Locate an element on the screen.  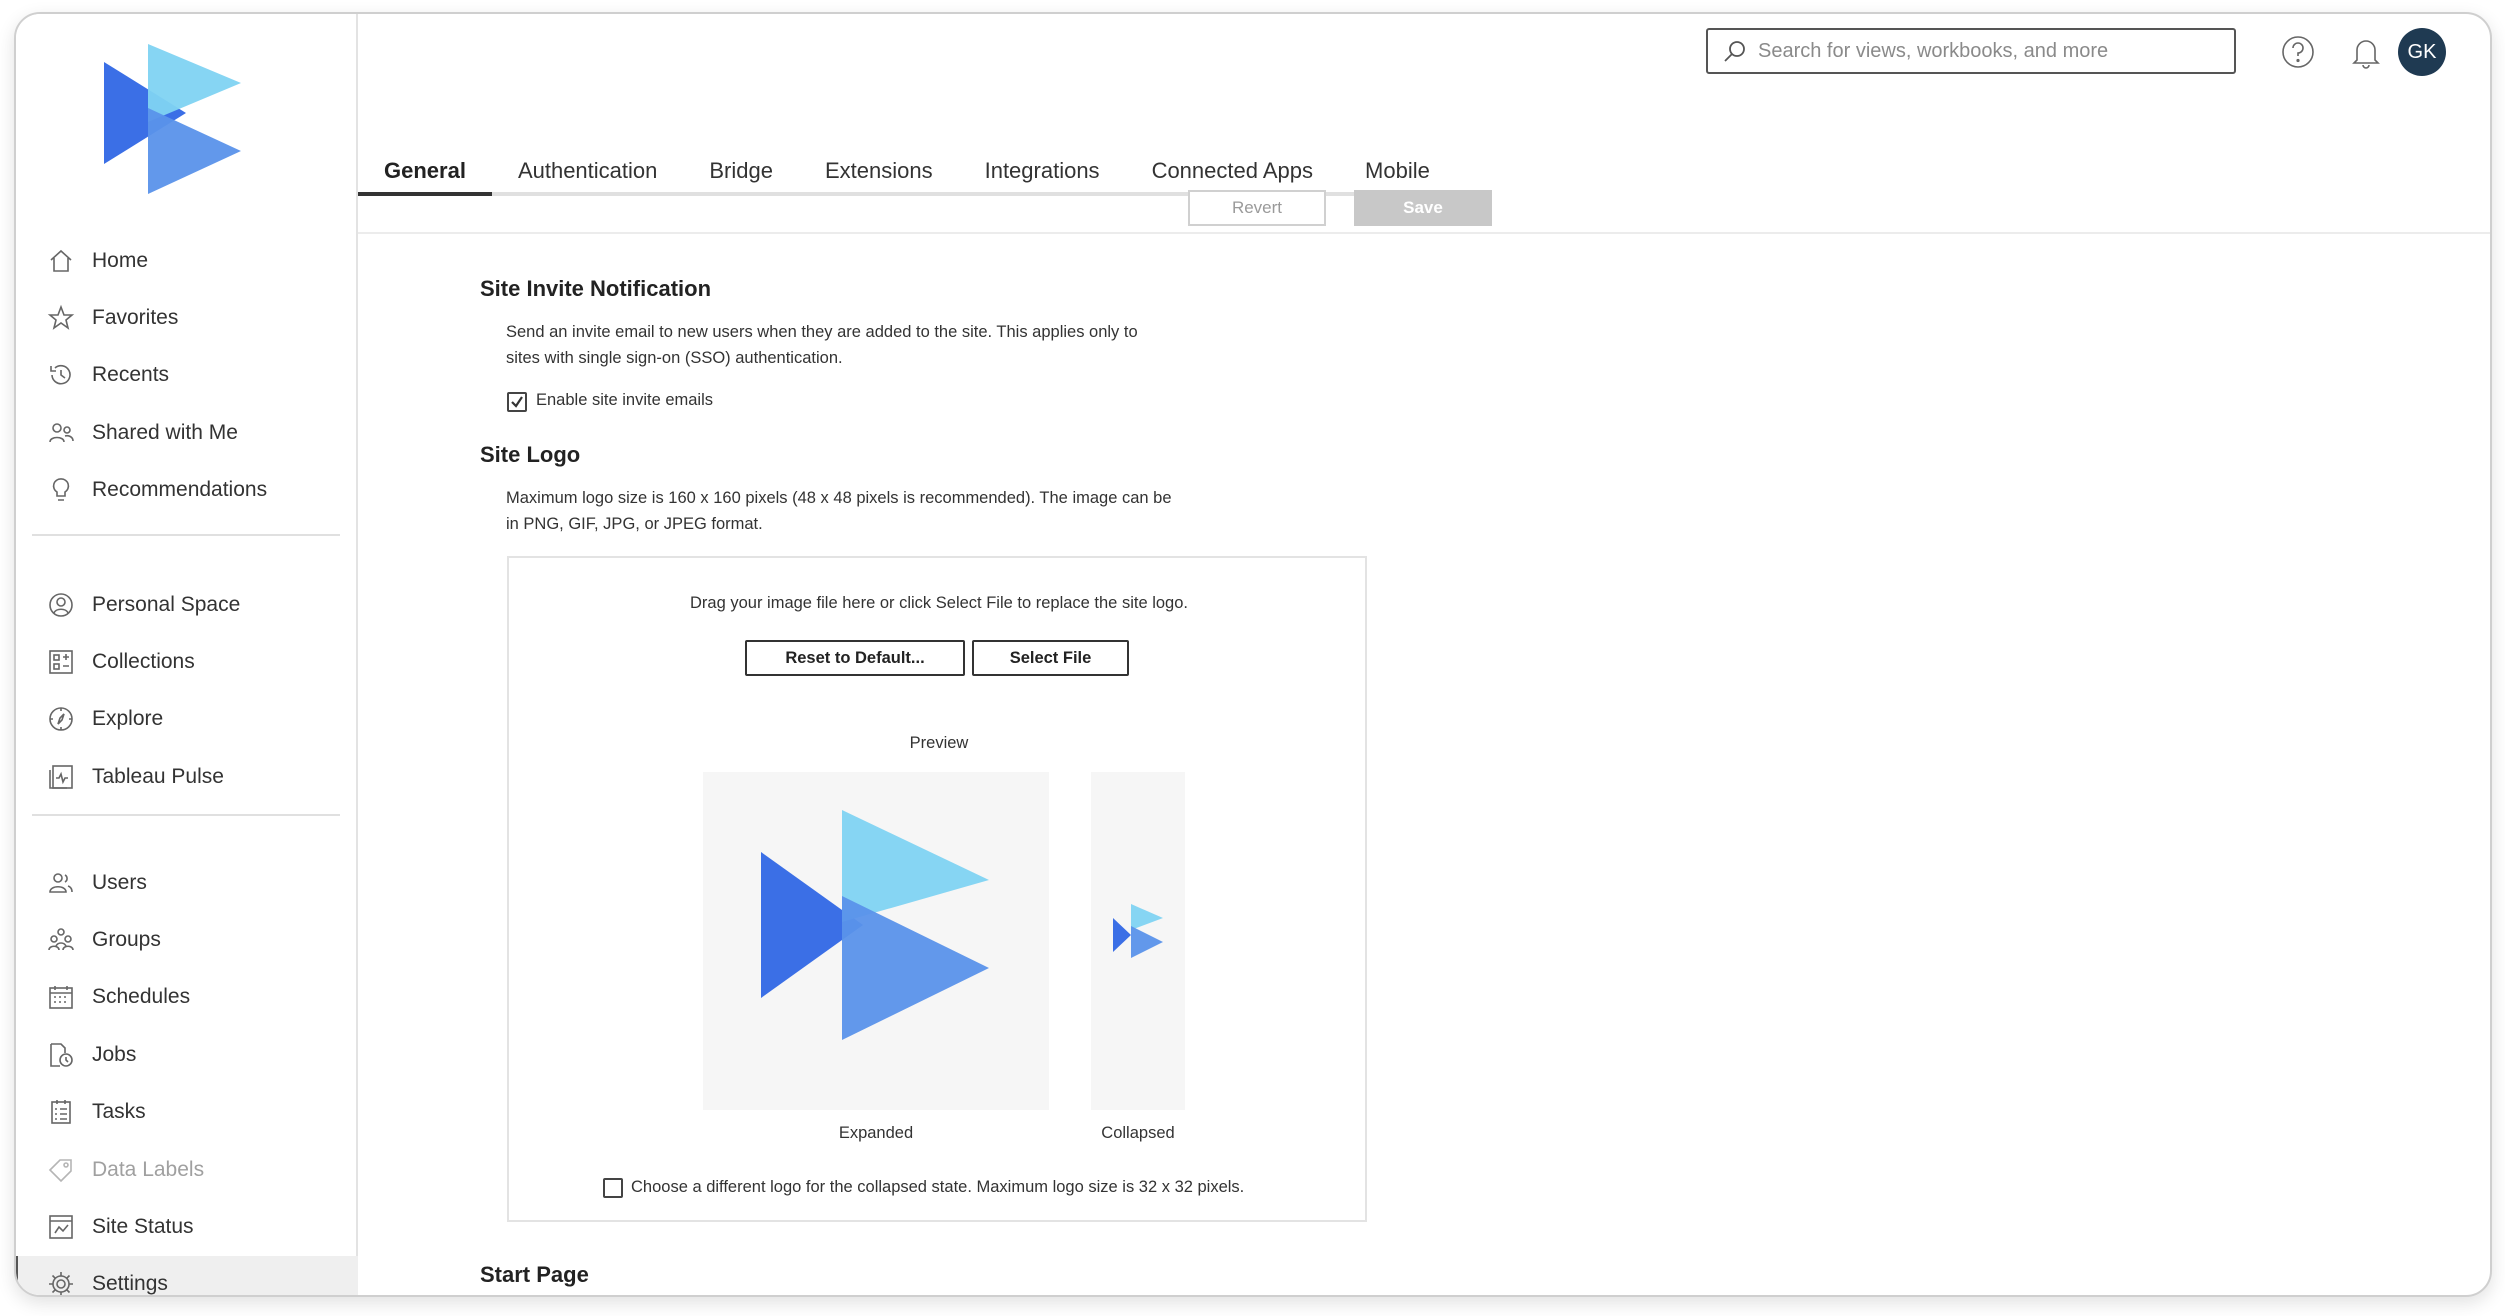
sidebar-item-label: Recommendations is located at coordinates (180, 490).